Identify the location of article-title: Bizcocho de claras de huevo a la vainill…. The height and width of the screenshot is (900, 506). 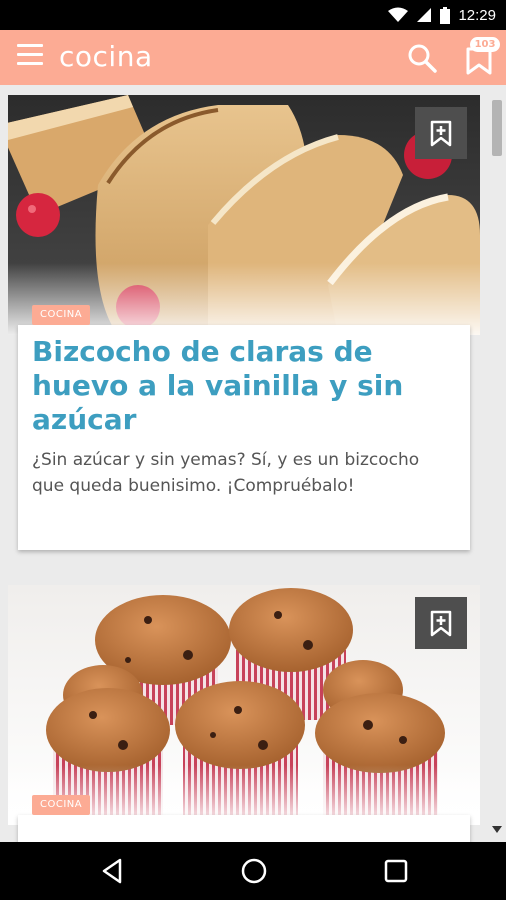
(244, 386).